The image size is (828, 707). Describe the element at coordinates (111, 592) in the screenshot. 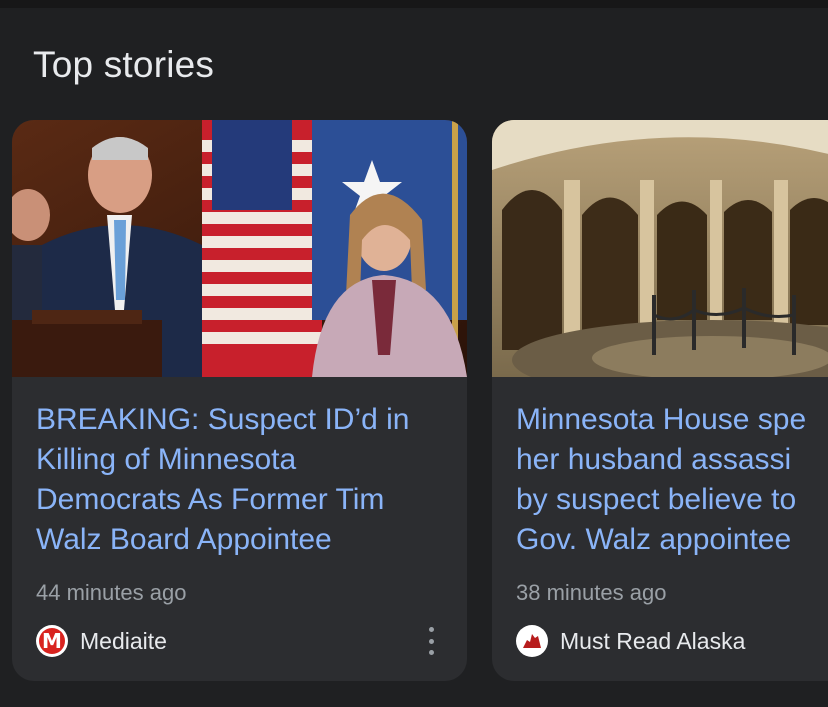

I see `story-timestamp: 44 minutes ago` at that location.